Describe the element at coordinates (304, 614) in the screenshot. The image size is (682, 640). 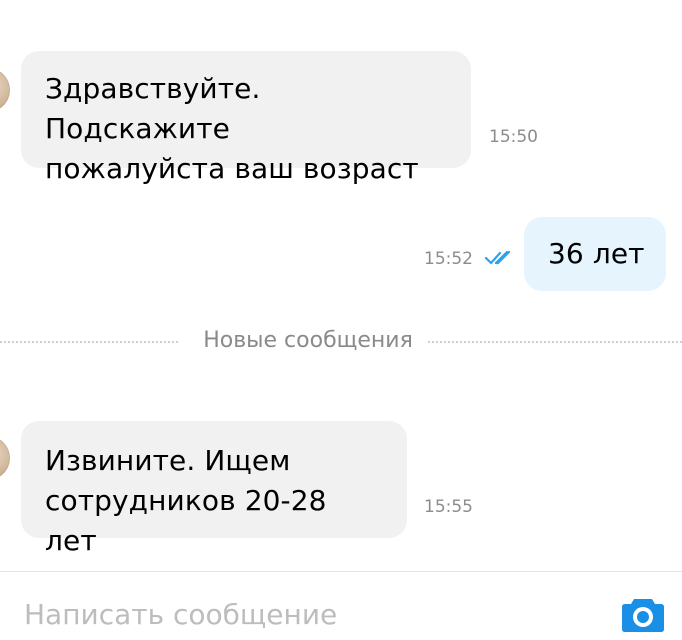
I see `message-input` at that location.